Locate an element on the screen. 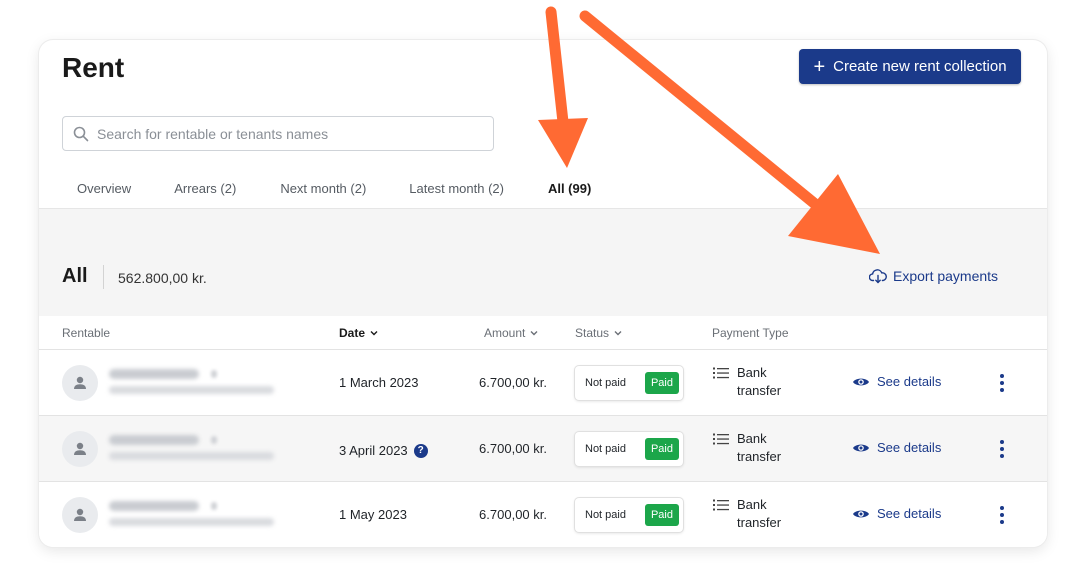 This screenshot has height=586, width=1086. column-payment-type: Payment Type is located at coordinates (750, 333).